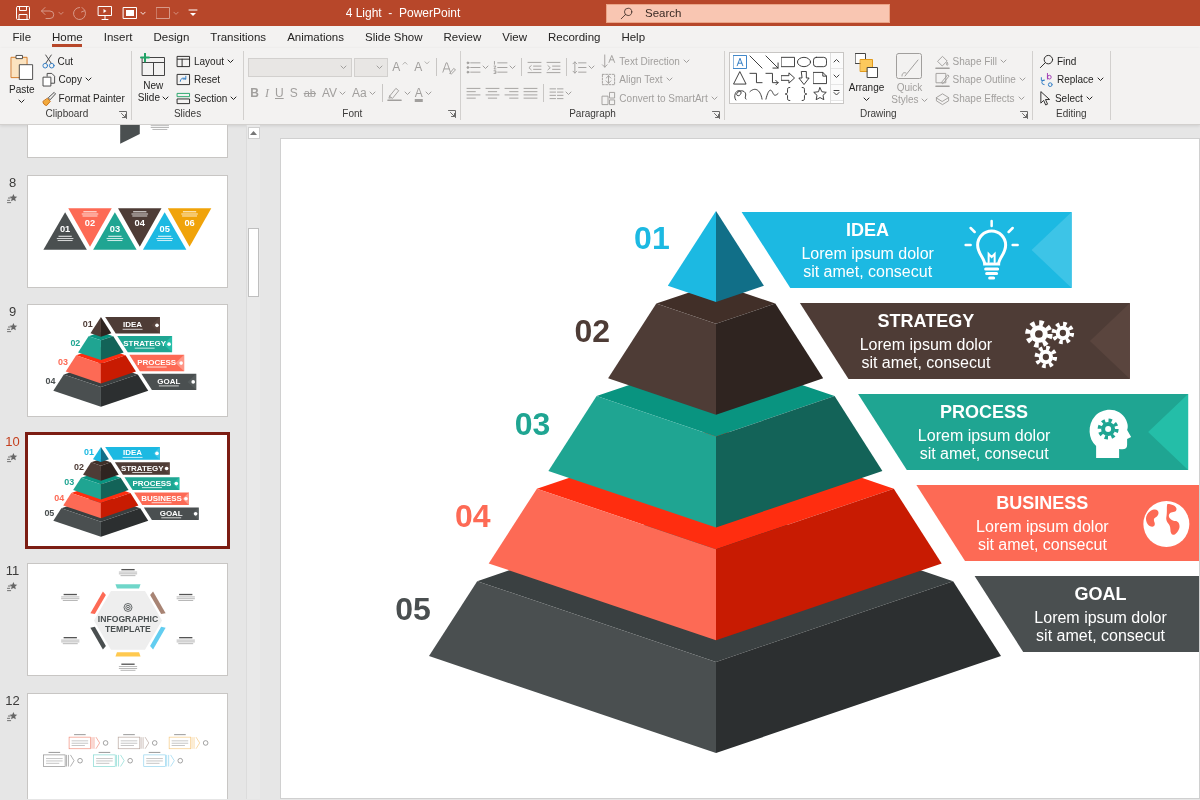  What do you see at coordinates (771, 78) in the screenshot?
I see `elbow-arrow-icon` at bounding box center [771, 78].